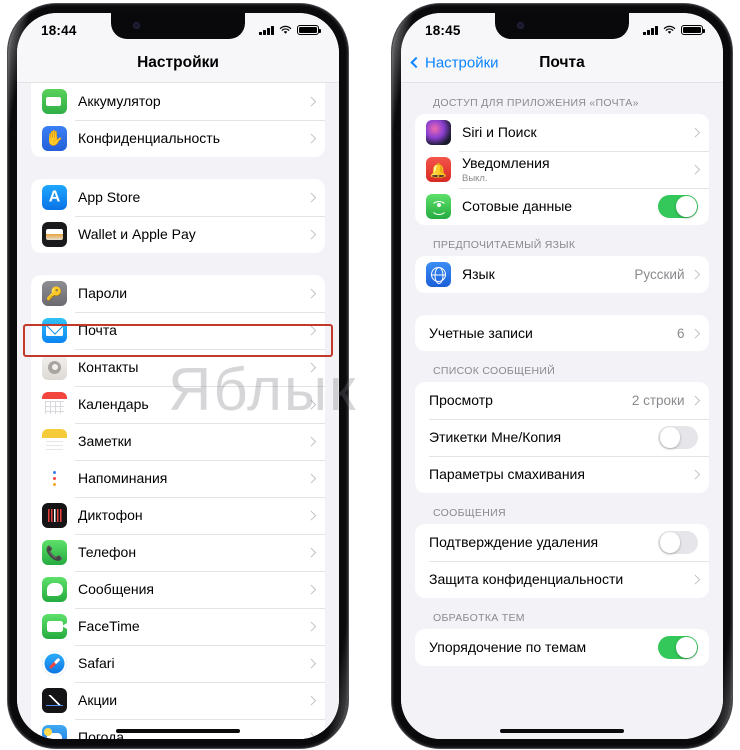 Image resolution: width=740 pixels, height=750 pixels. What do you see at coordinates (438, 206) in the screenshot?
I see `cellular-data-icon` at bounding box center [438, 206].